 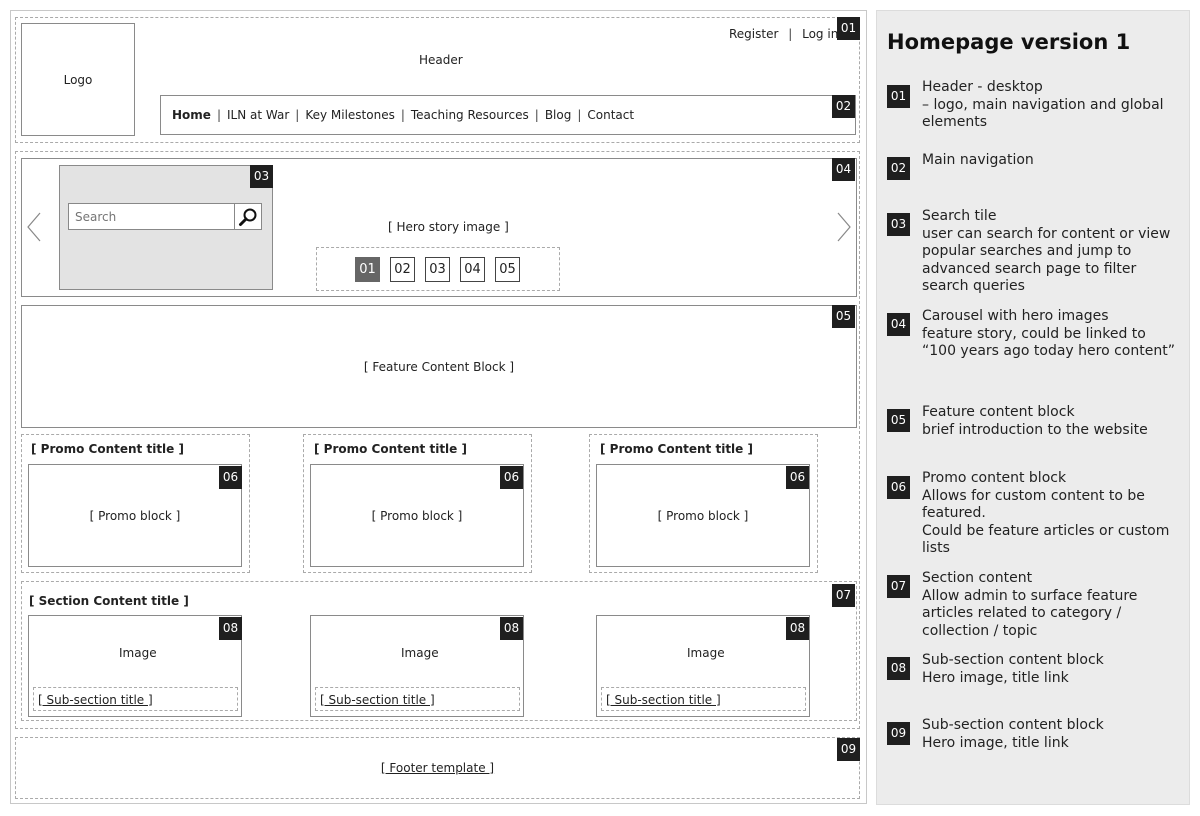 What do you see at coordinates (448, 227) in the screenshot?
I see `hero-story-image-label: [ Hero story image ]` at bounding box center [448, 227].